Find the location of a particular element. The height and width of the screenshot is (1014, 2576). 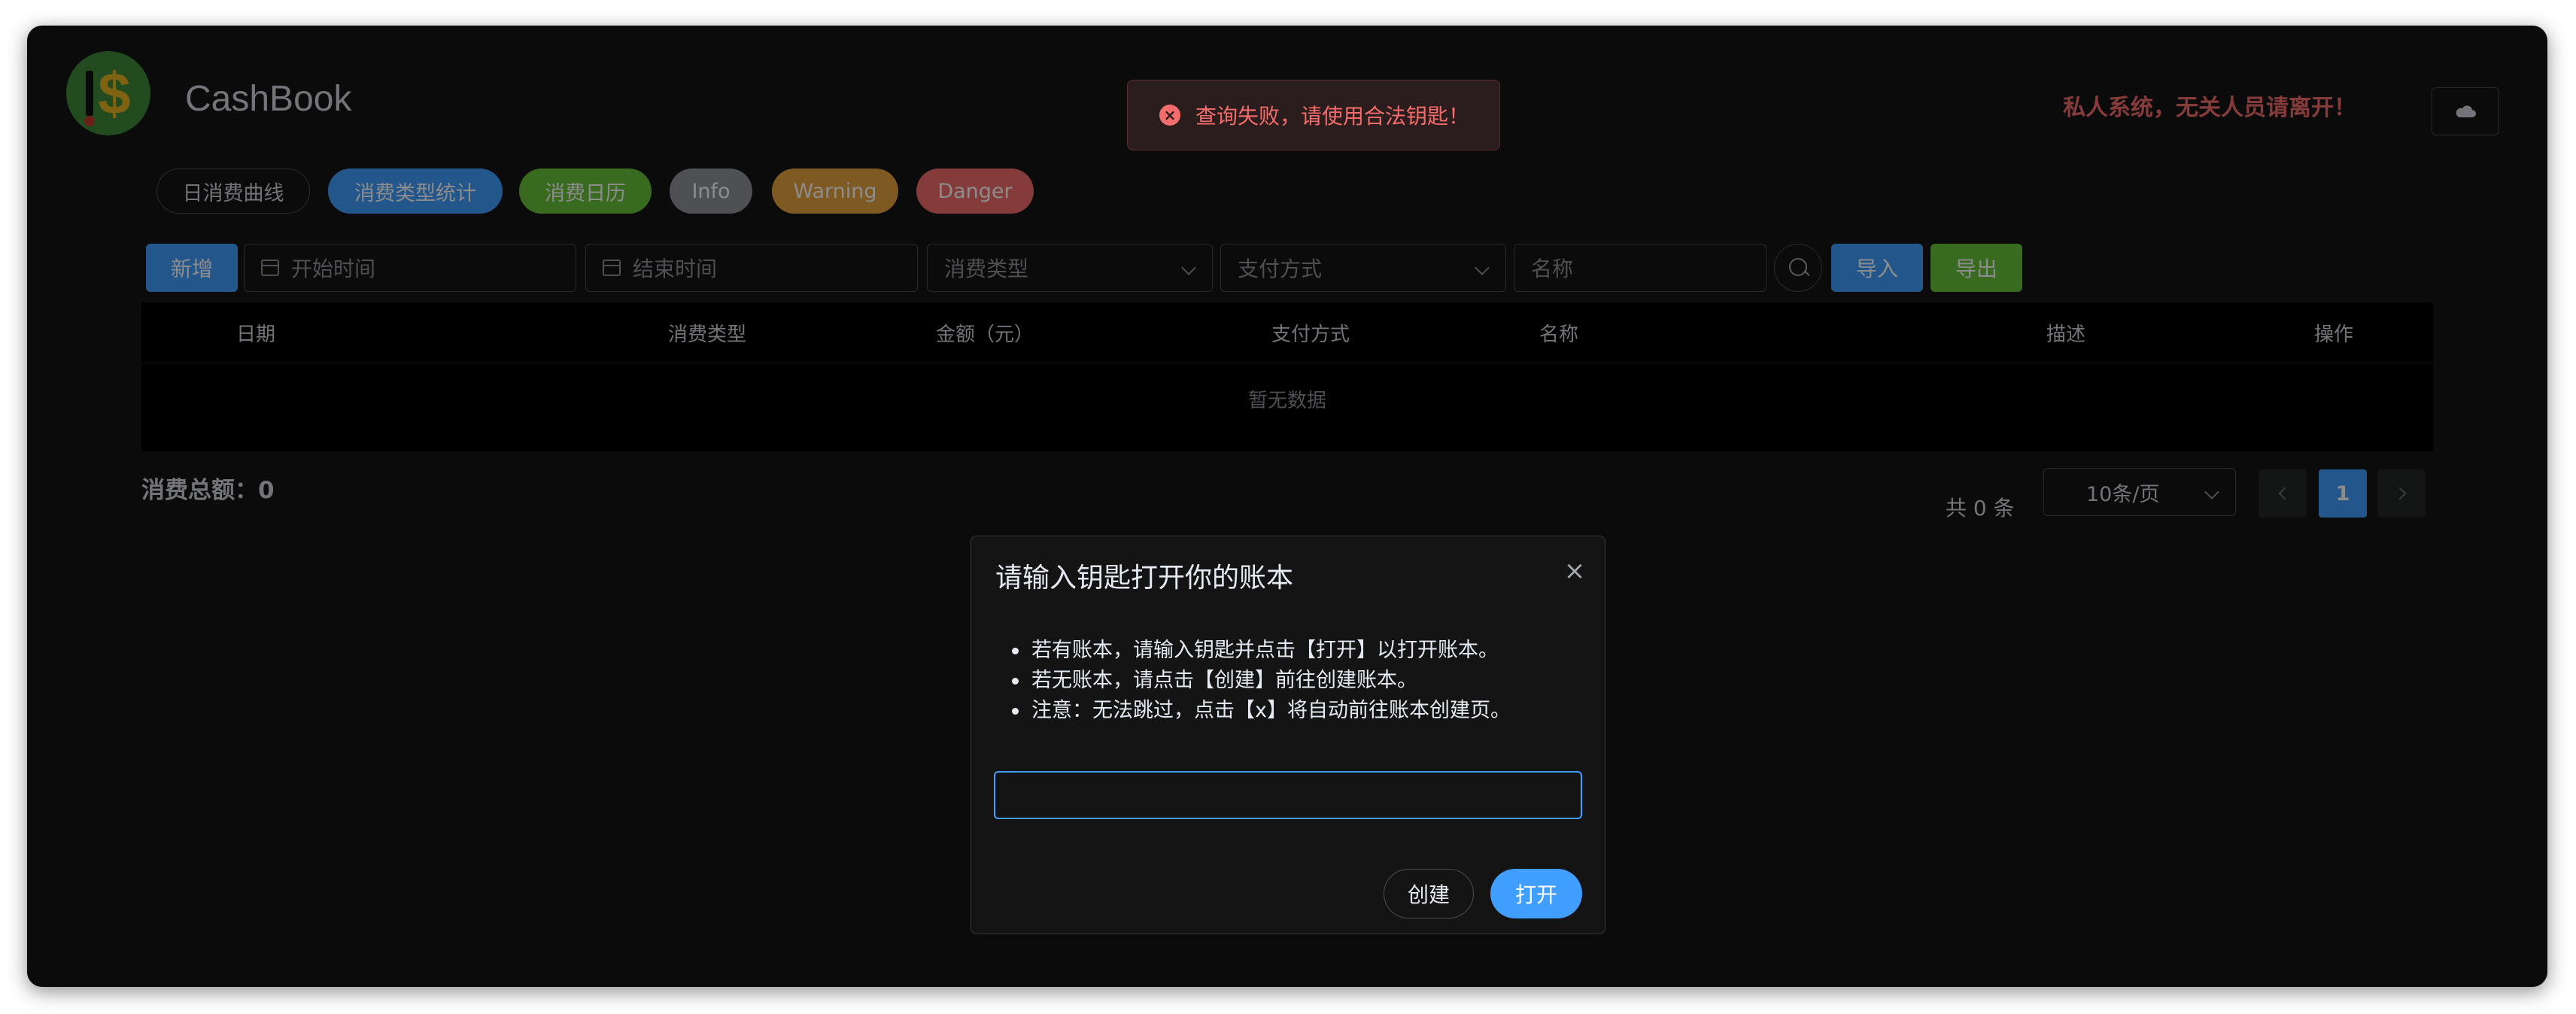

create-button: 创建 is located at coordinates (1429, 893).